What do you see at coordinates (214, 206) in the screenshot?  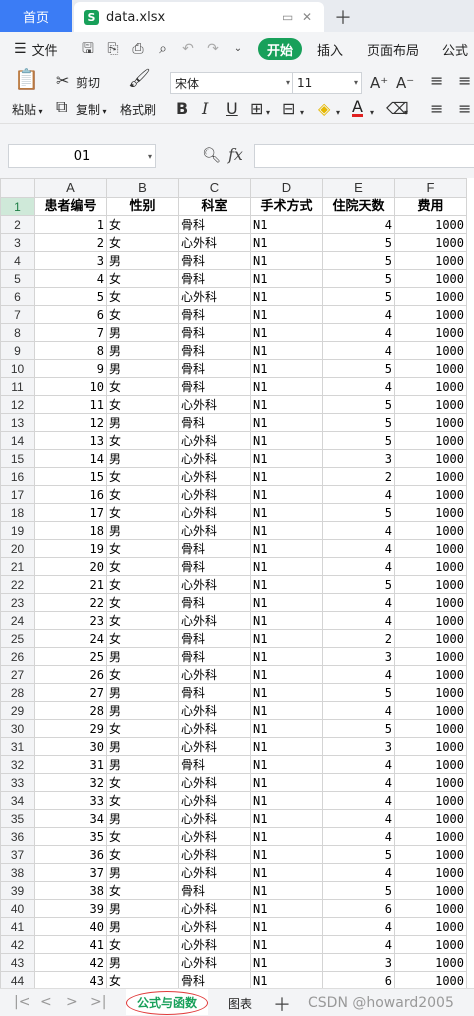 I see `header-cell: 科室` at bounding box center [214, 206].